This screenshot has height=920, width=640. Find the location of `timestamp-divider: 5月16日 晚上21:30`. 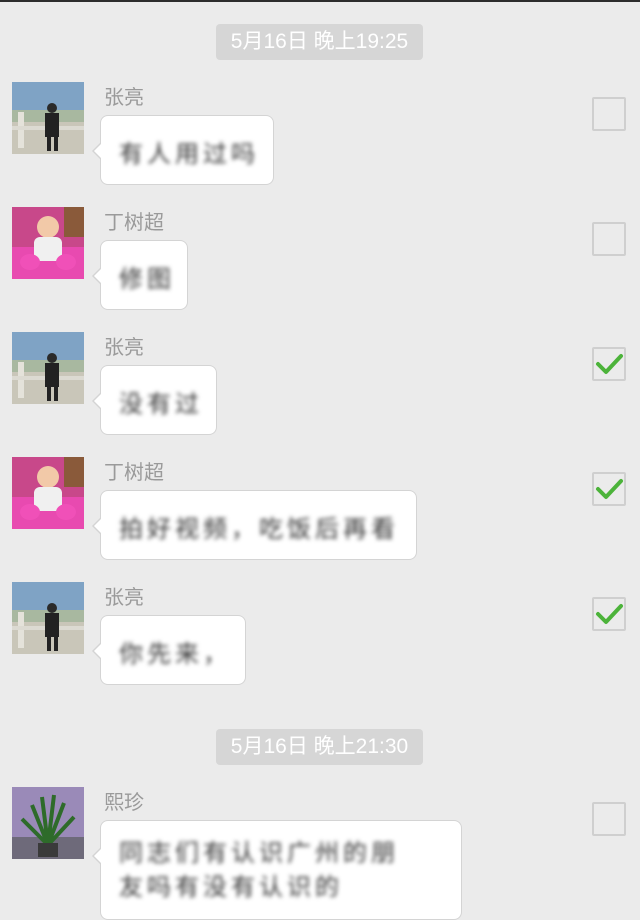

timestamp-divider: 5月16日 晚上21:30 is located at coordinates (319, 747).